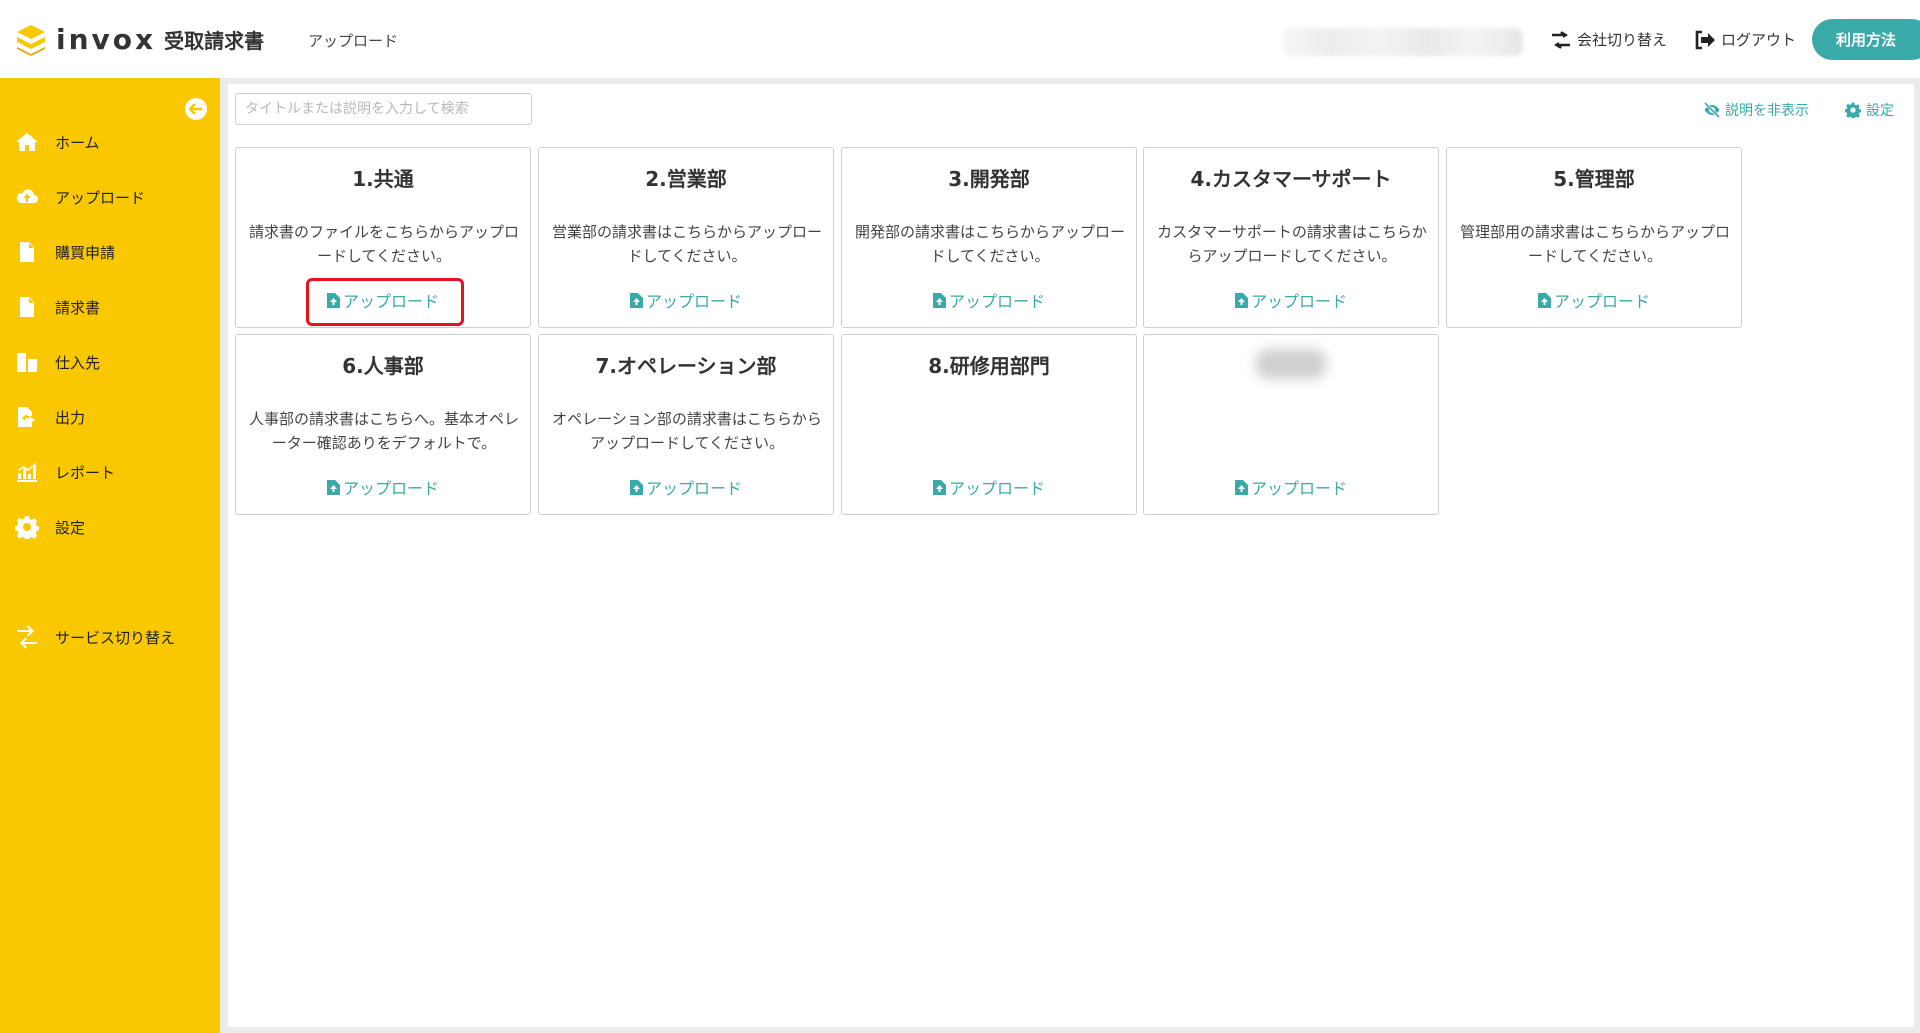  What do you see at coordinates (1403, 42) in the screenshot?
I see `company-name-redacted` at bounding box center [1403, 42].